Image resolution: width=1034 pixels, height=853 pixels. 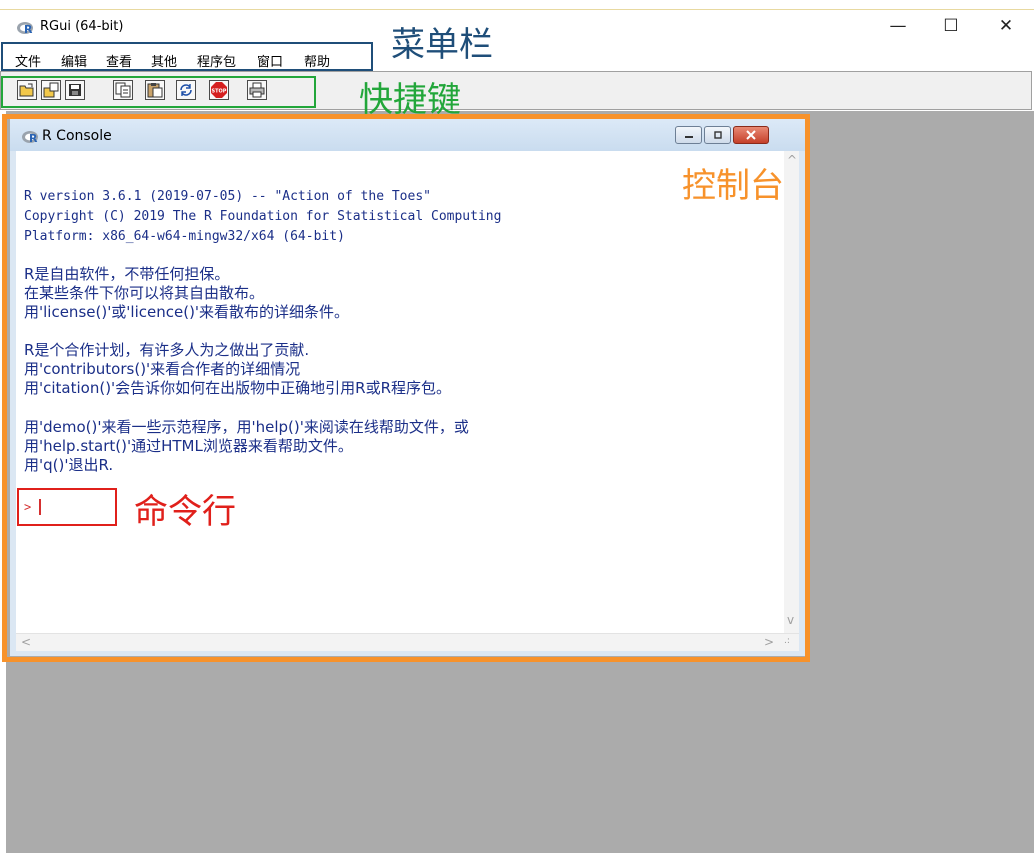 I want to click on minimize-button: —, so click(x=898, y=26).